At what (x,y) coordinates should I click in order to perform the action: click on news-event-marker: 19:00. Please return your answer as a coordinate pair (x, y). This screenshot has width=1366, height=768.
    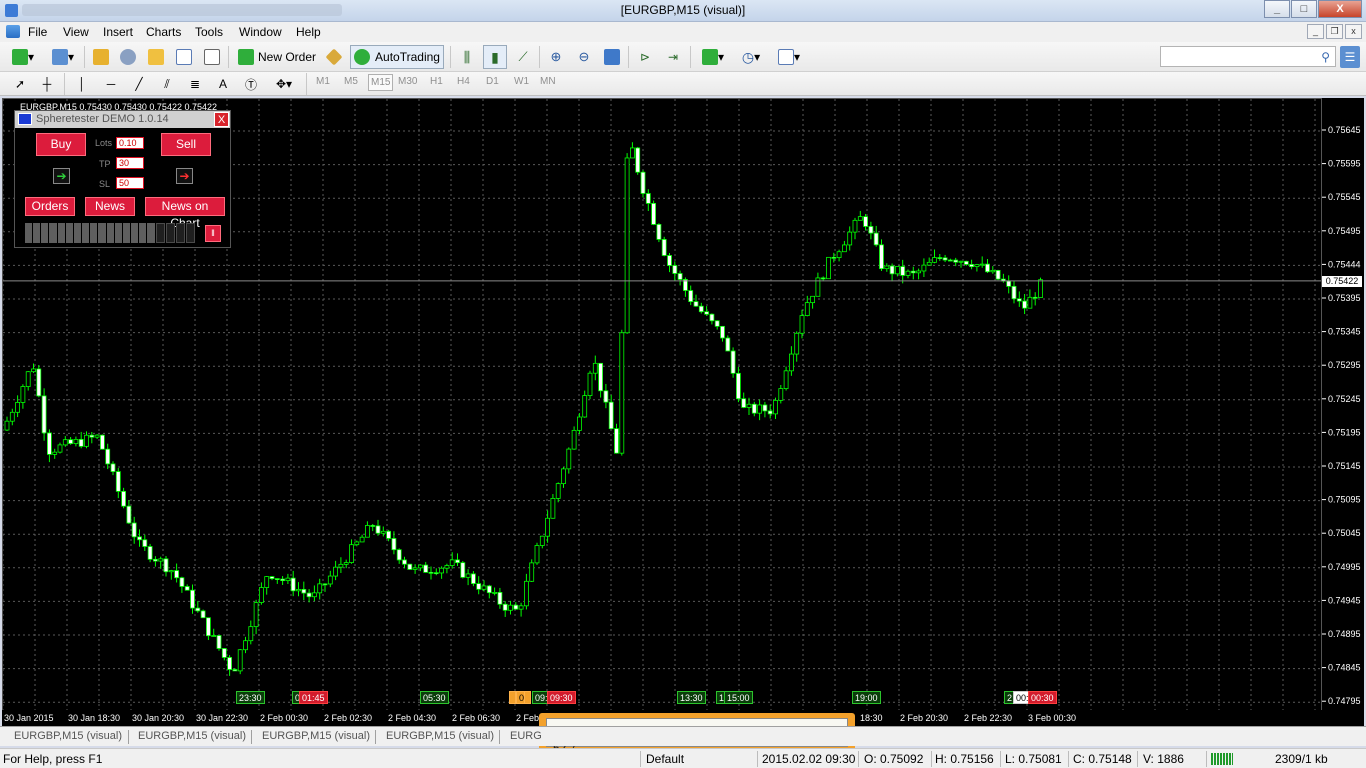
    Looking at the image, I should click on (866, 697).